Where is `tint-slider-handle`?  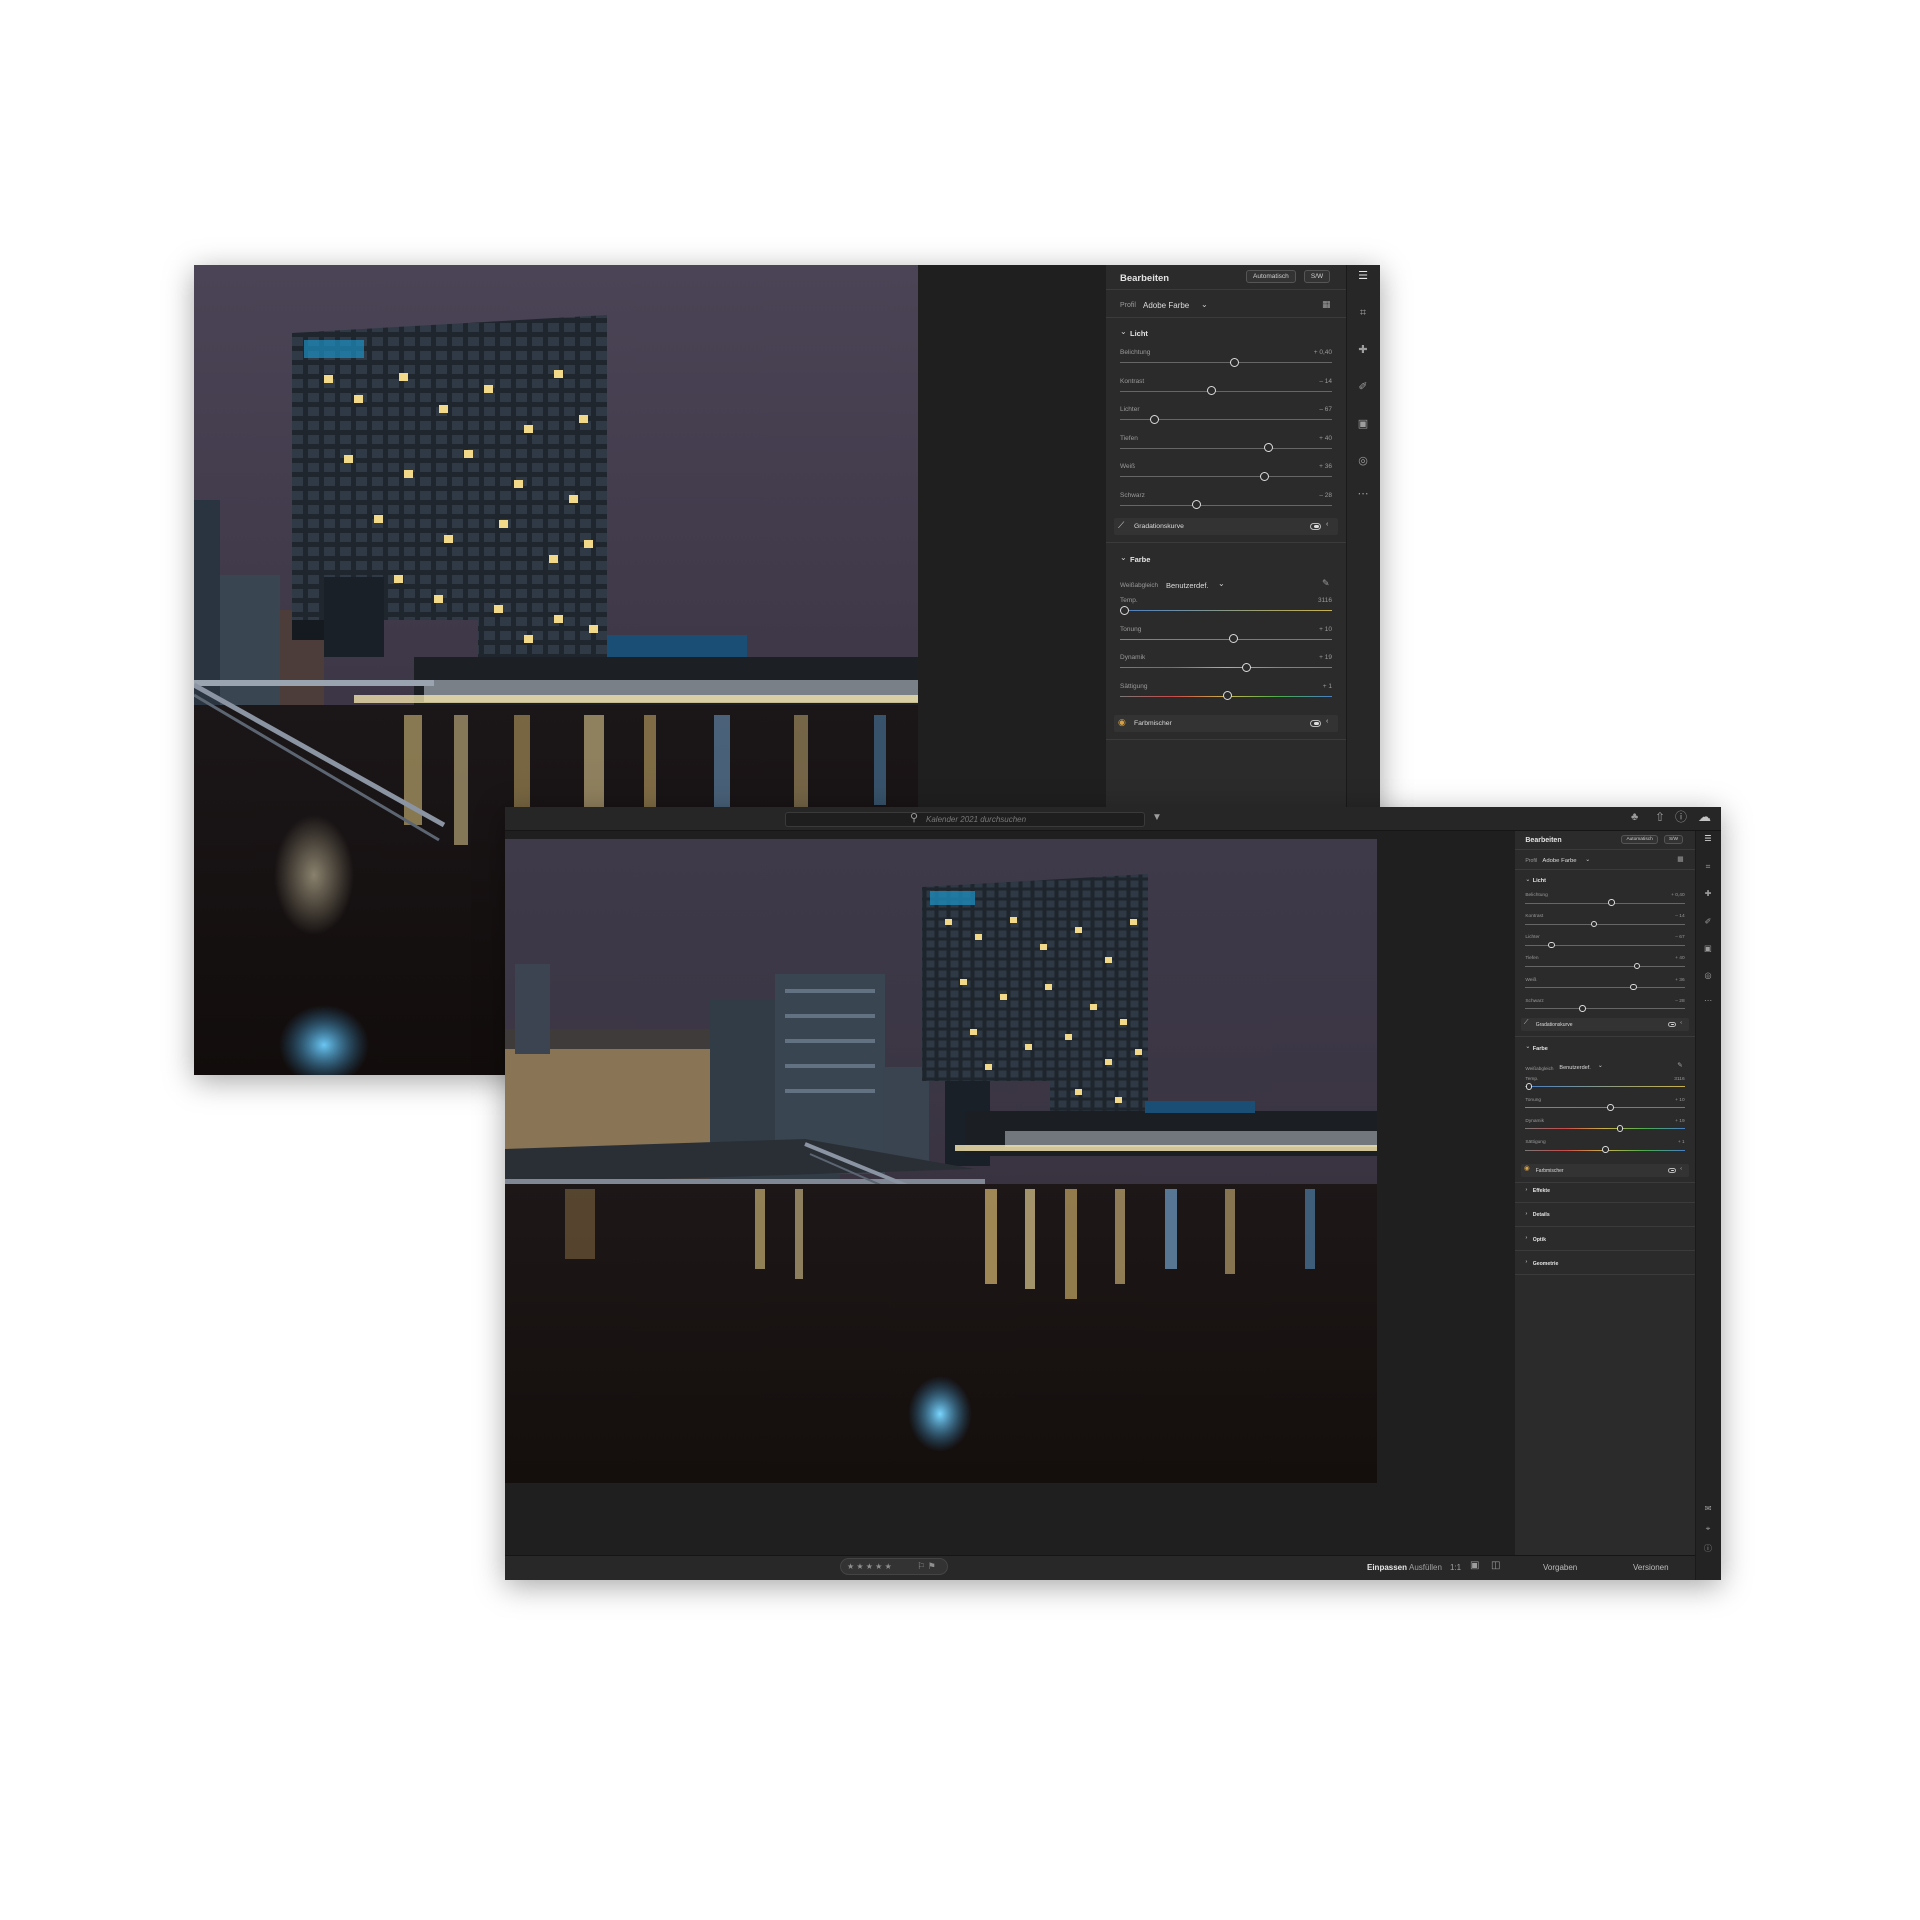
tint-slider-handle is located at coordinates (1233, 638).